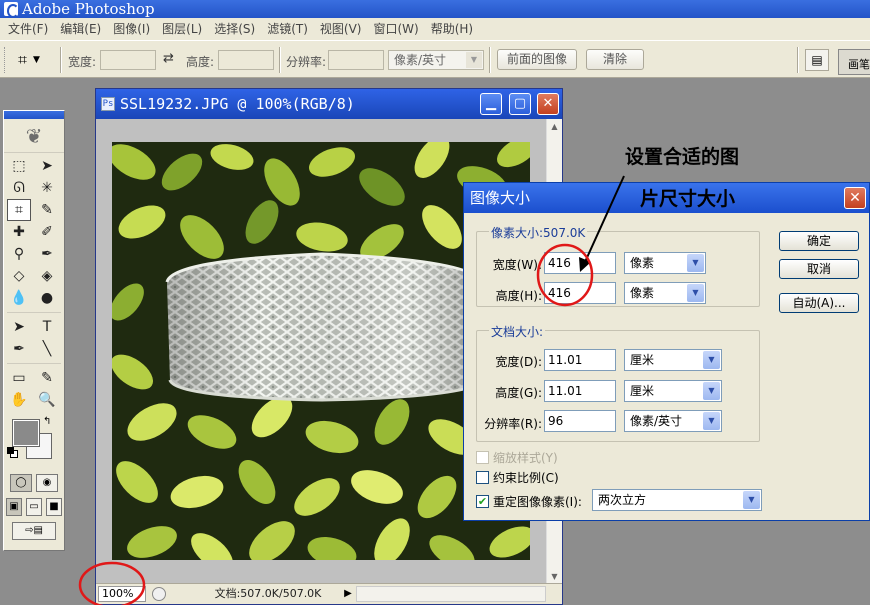 The height and width of the screenshot is (605, 870). Describe the element at coordinates (817, 60) in the screenshot. I see `palette-well-icon: ▤` at that location.